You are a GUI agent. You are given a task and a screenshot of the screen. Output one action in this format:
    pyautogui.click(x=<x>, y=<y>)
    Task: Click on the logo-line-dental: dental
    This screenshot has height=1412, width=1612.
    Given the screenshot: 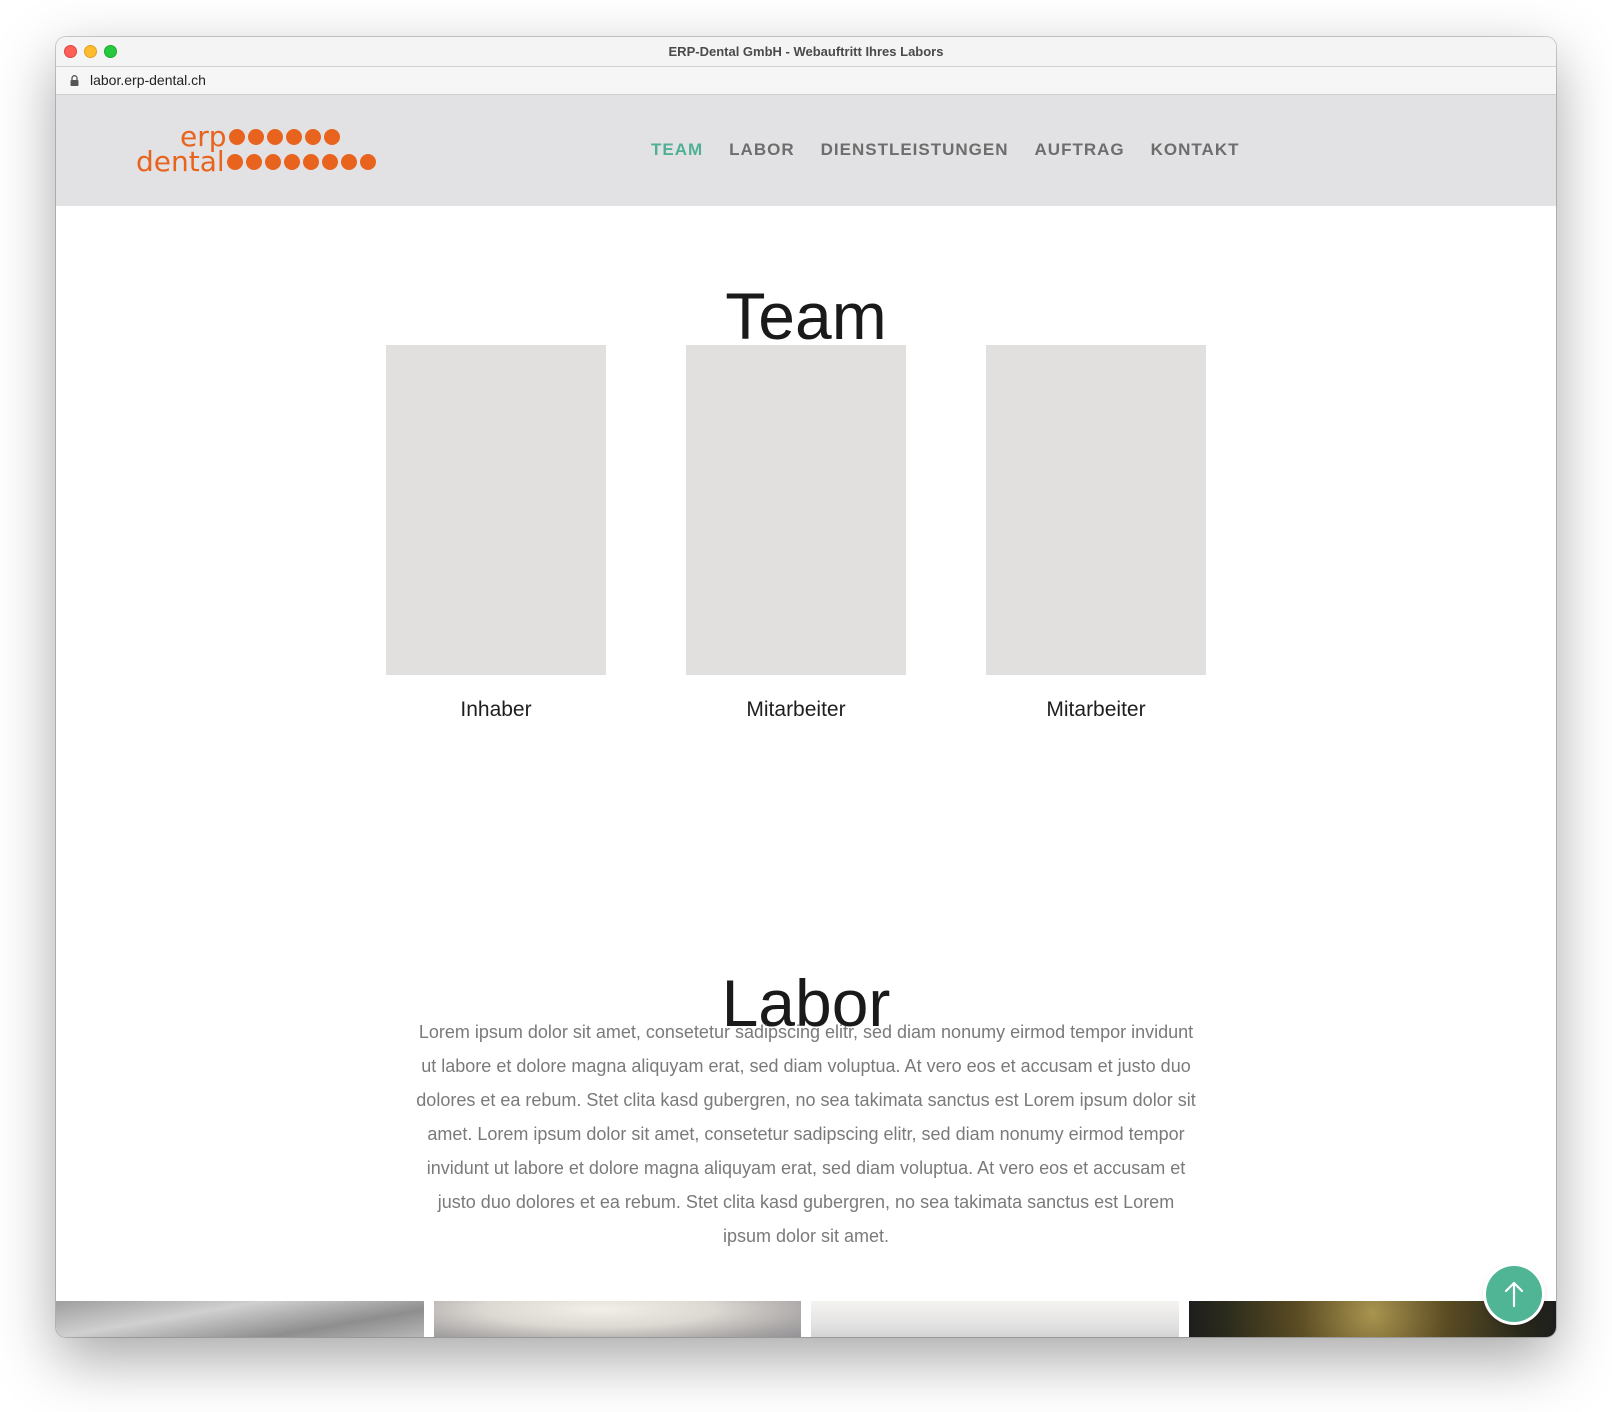 What is the action you would take?
    pyautogui.click(x=257, y=162)
    